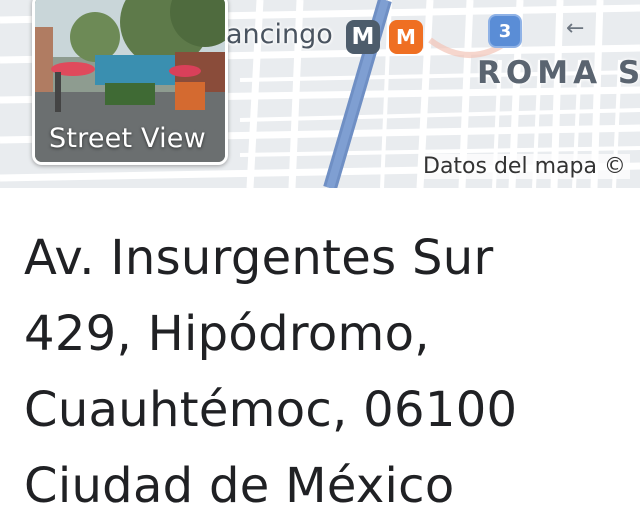  What do you see at coordinates (239, 486) in the screenshot?
I see `address-line: Ciudad de México` at bounding box center [239, 486].